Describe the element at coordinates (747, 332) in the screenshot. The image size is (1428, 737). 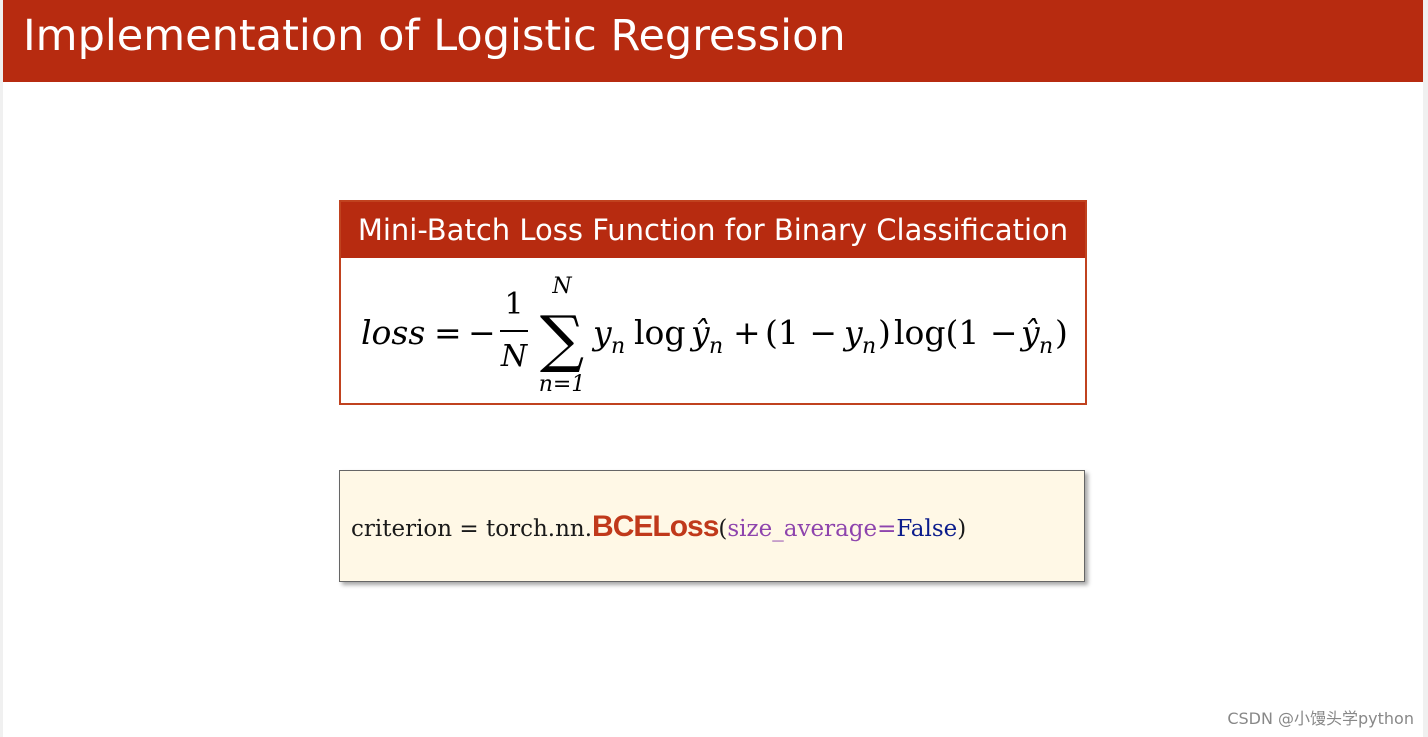
I see `formula-plus: +` at that location.